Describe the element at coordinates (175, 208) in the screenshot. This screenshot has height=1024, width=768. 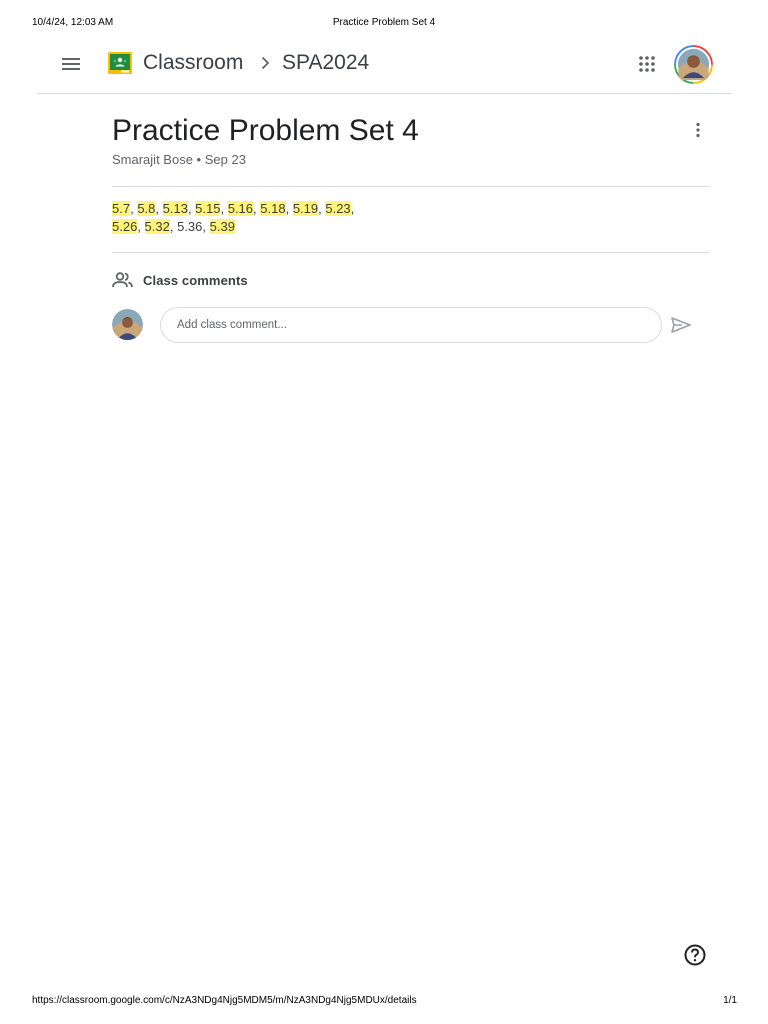
I see `problem-number: 5.13` at that location.